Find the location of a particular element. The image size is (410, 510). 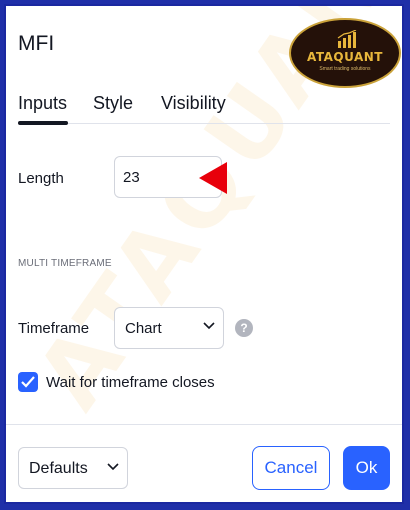

logo-tagline: Smart trading solutions is located at coordinates (345, 69).